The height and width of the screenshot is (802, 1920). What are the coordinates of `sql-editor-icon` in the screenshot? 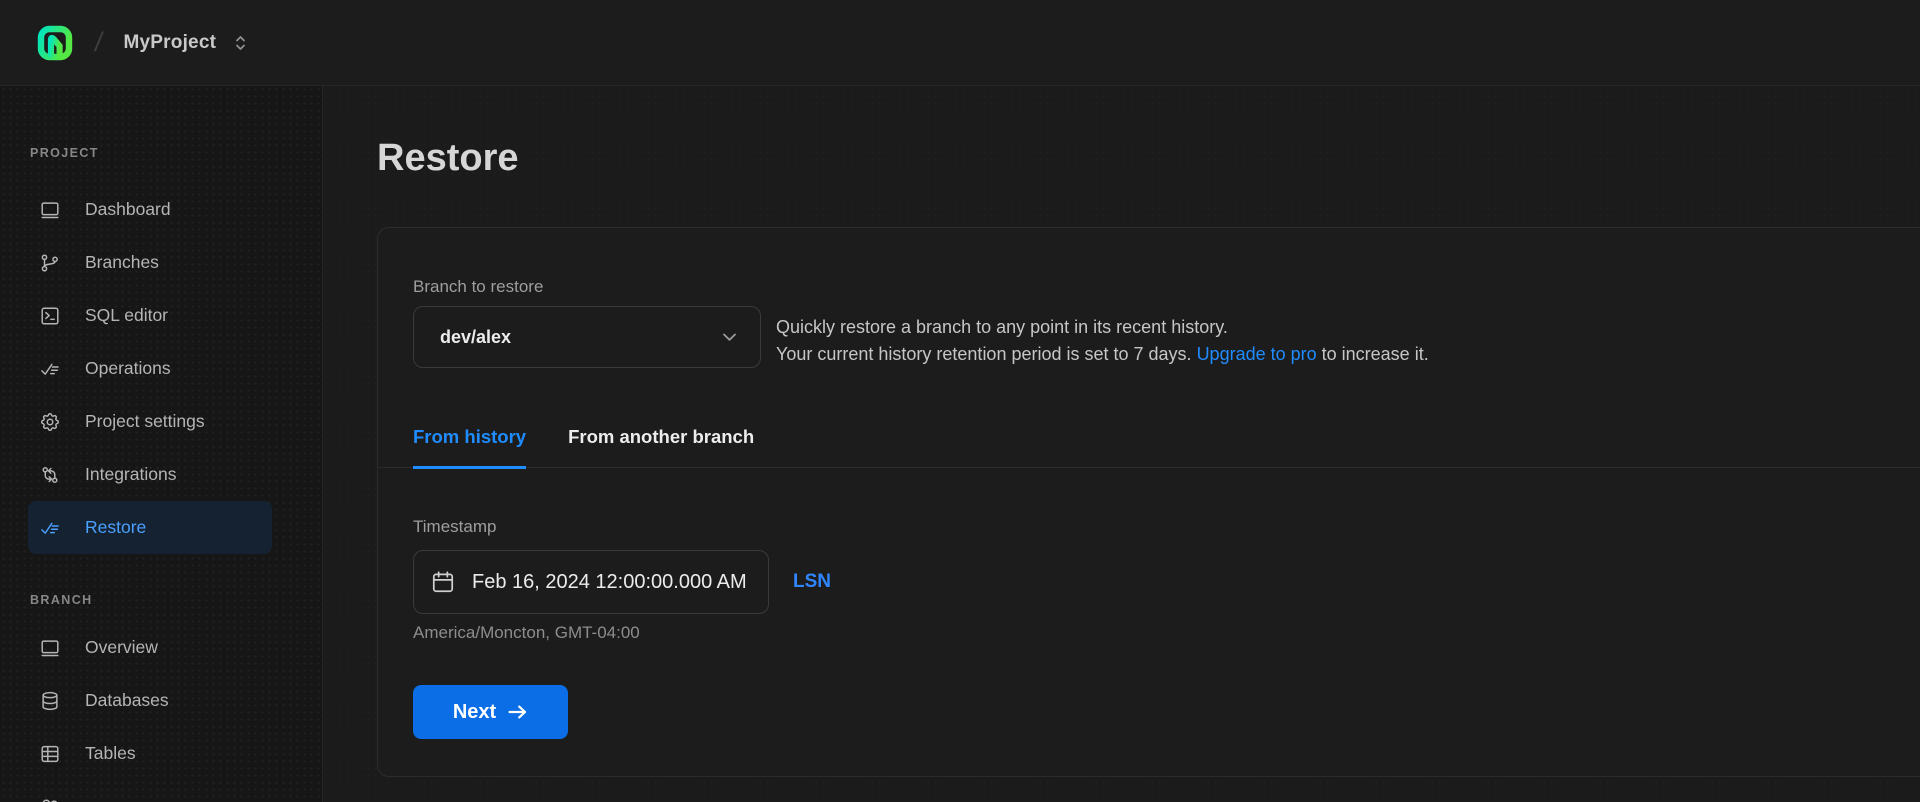 It's located at (50, 316).